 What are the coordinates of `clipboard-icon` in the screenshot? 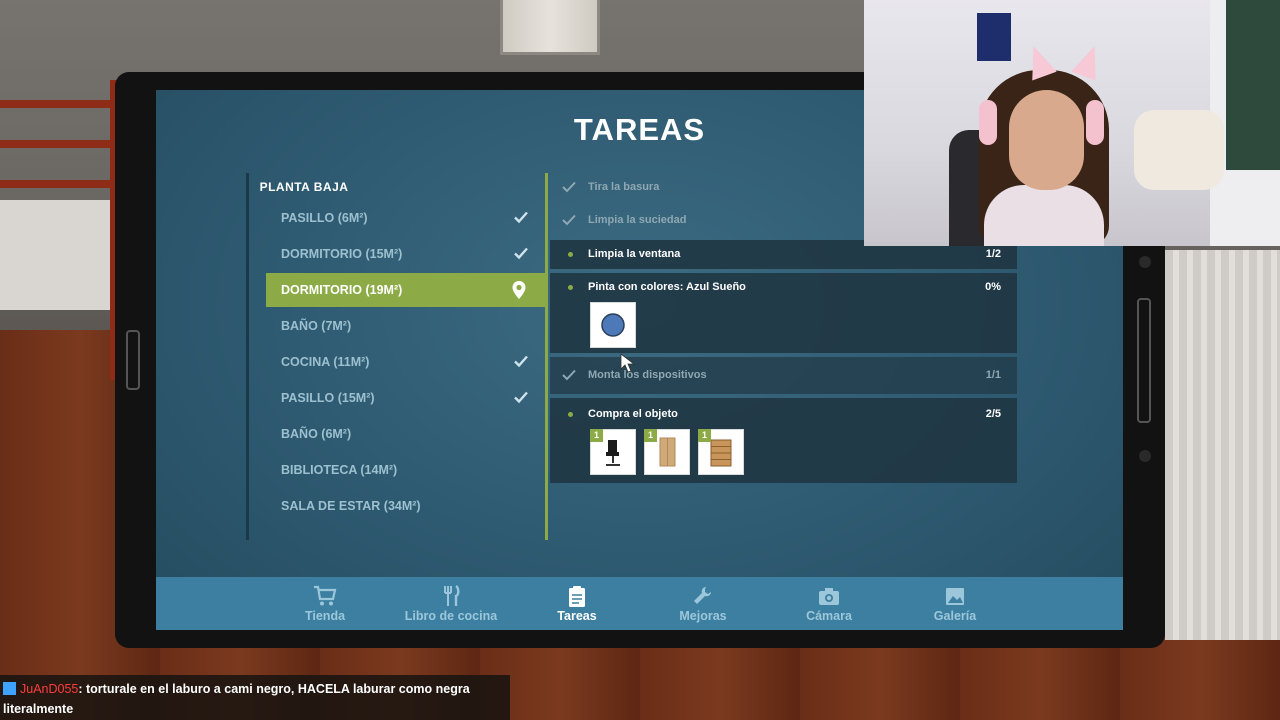 It's located at (577, 596).